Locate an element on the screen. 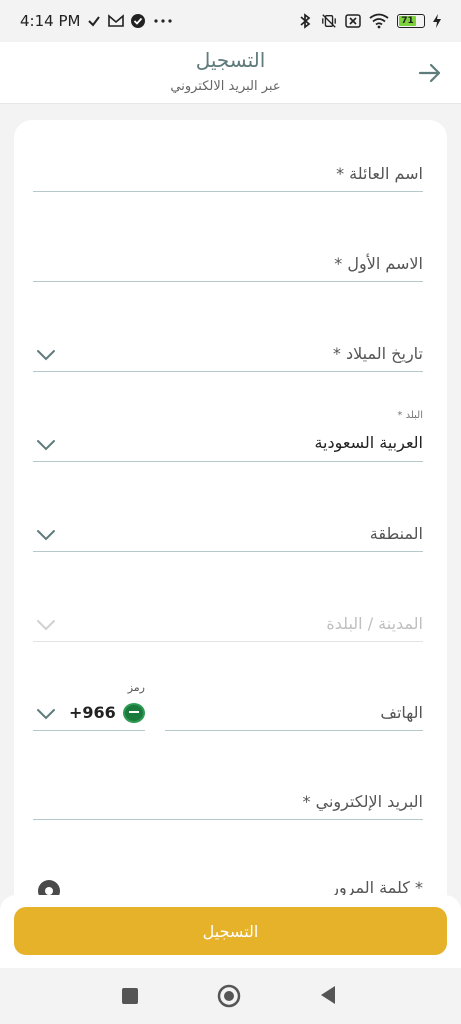  check-circle-icon is located at coordinates (138, 21).